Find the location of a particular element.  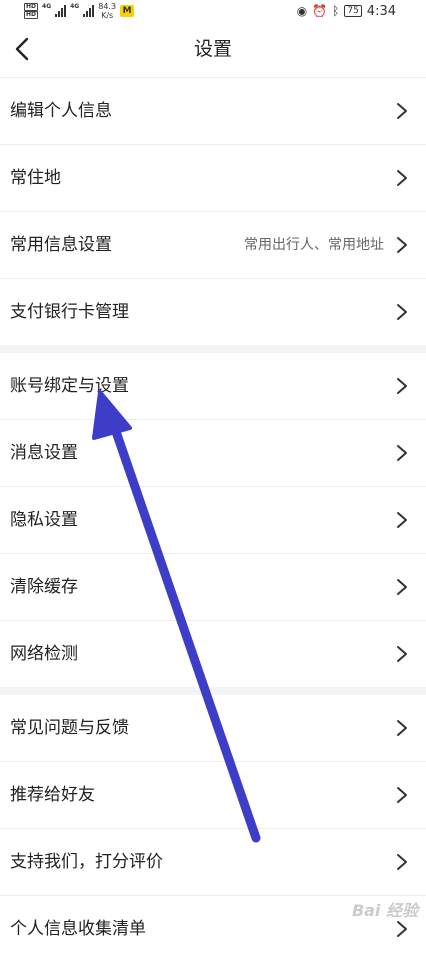

mail-notification-icon: M is located at coordinates (127, 11).